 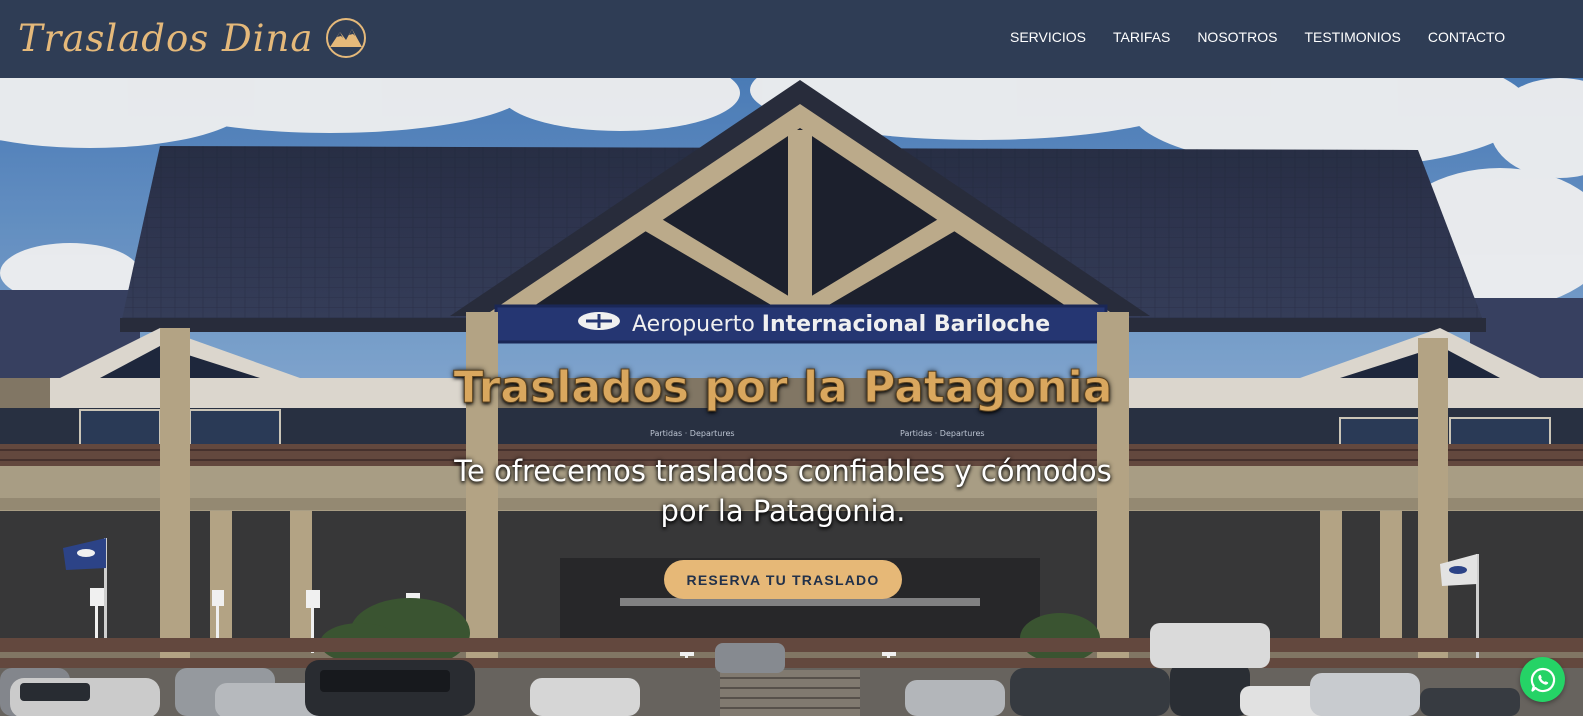 I want to click on nav-servicios: SERVICIOS, so click(x=1048, y=37).